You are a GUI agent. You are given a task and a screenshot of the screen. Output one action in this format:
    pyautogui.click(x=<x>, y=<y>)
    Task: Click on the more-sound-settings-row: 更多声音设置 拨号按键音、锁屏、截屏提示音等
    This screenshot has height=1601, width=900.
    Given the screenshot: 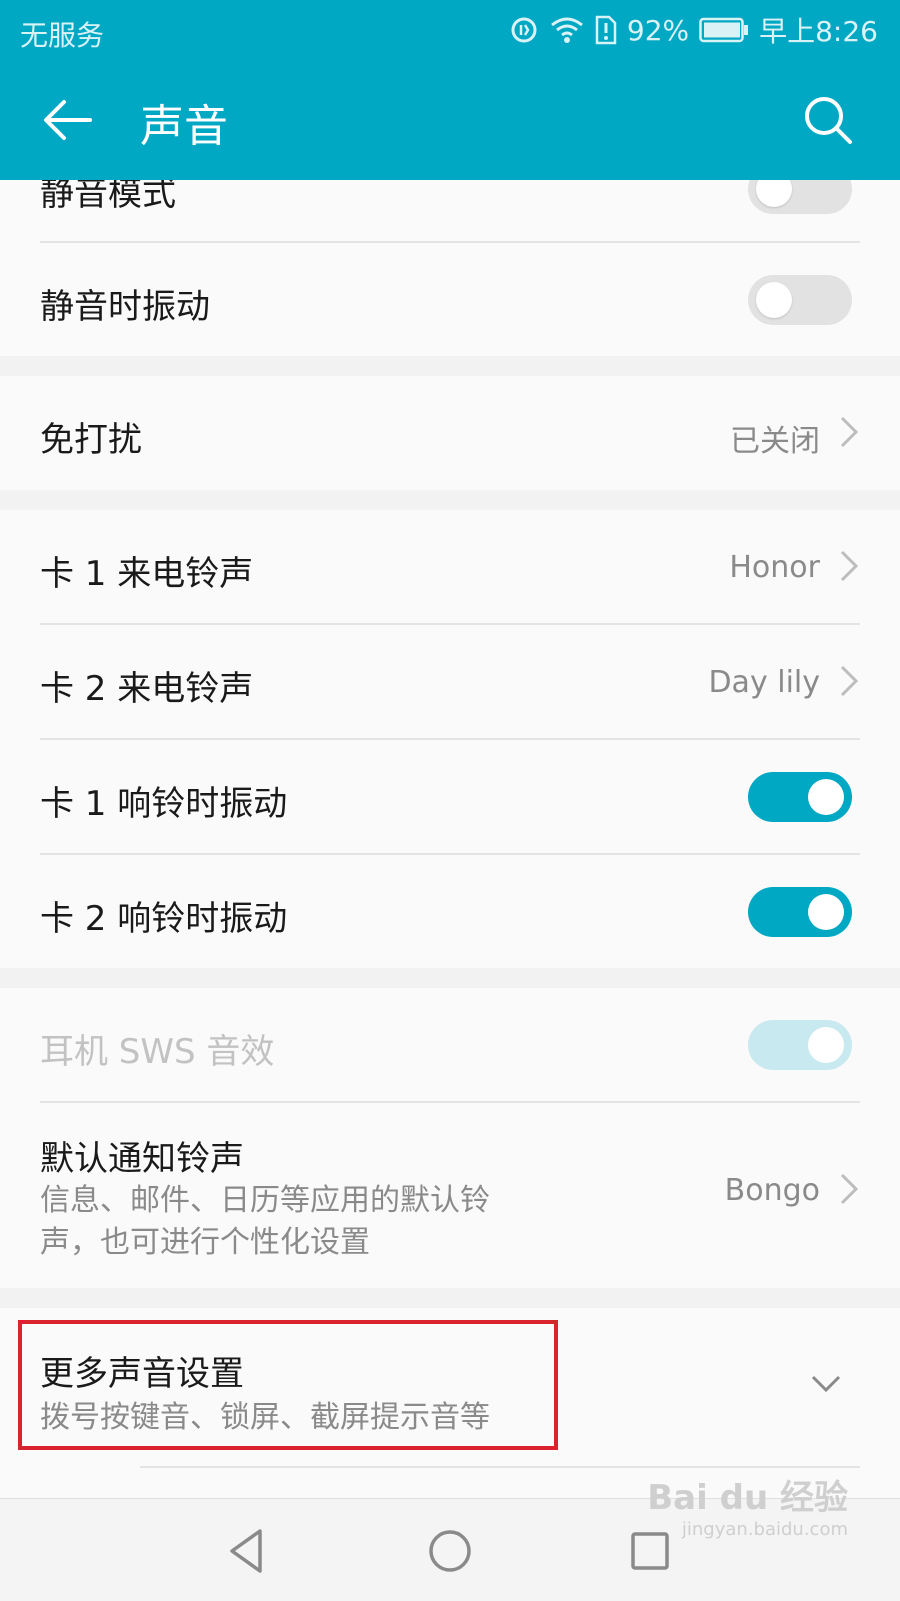 What is the action you would take?
    pyautogui.click(x=450, y=1393)
    